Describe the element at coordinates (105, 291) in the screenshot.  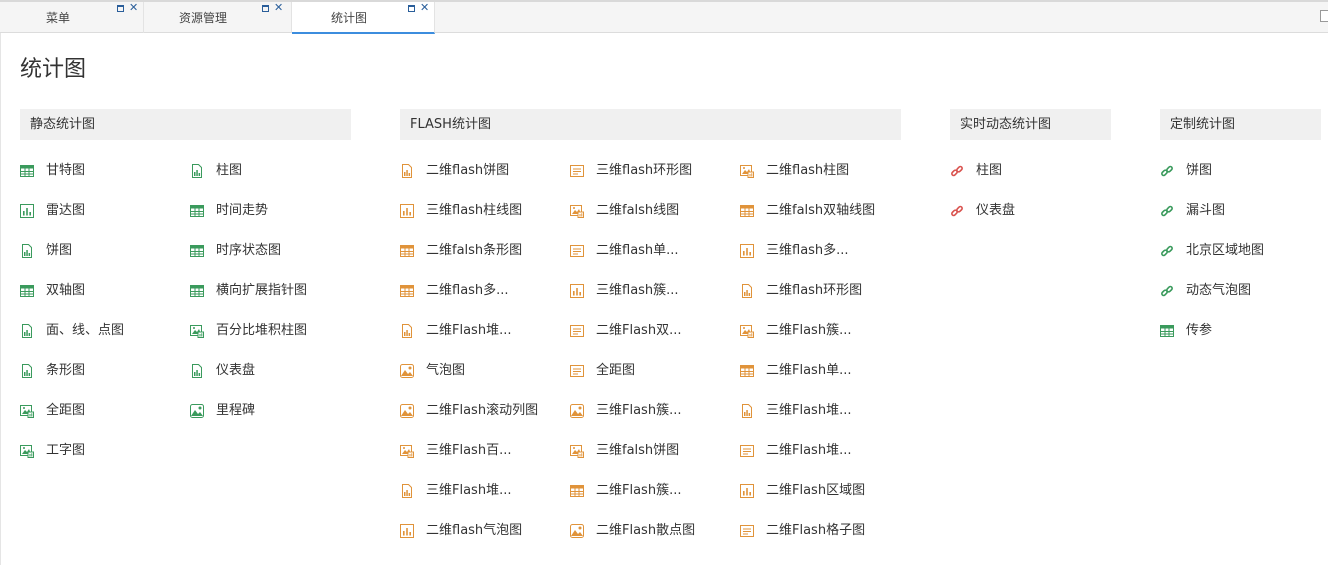
I see `chart-item: 双轴图` at that location.